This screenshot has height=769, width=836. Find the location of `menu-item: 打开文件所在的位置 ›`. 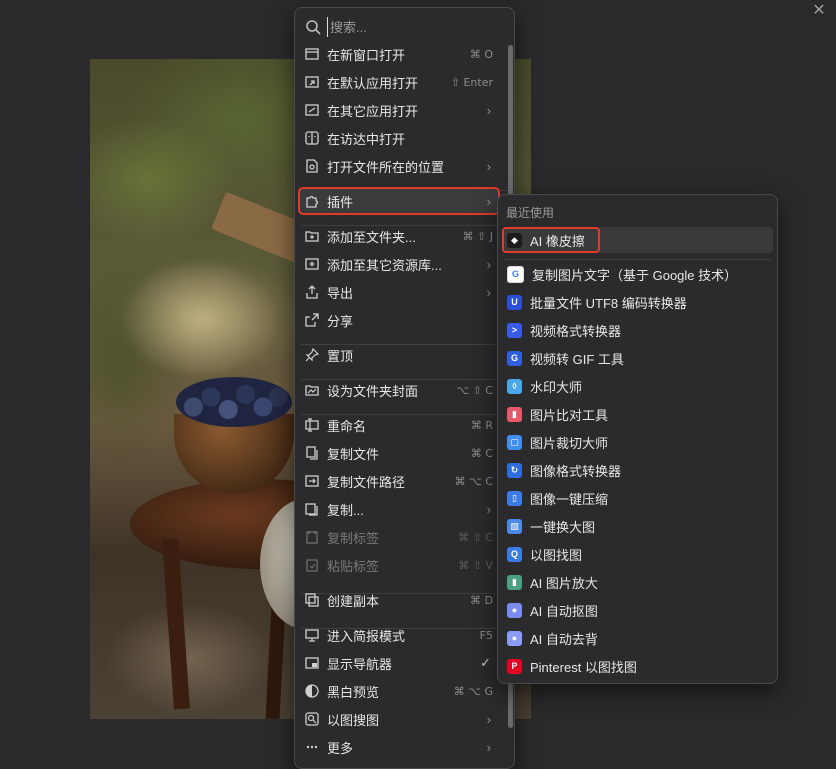

menu-item: 打开文件所在的位置 › is located at coordinates (399, 166).